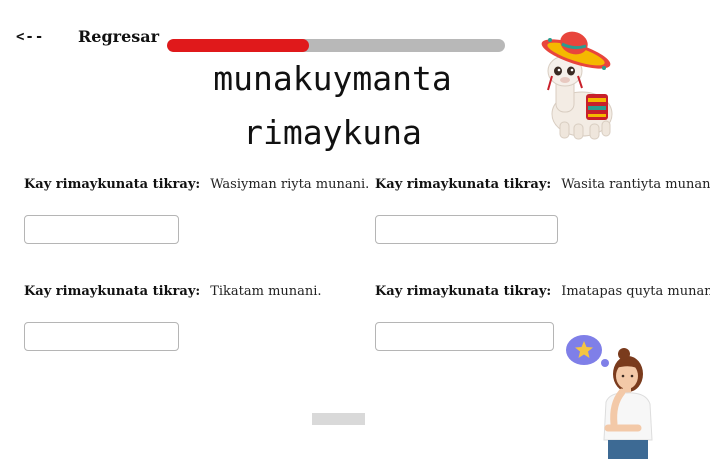 The image size is (710, 459). I want to click on page-title-line2: rimaykuna, so click(332, 132).